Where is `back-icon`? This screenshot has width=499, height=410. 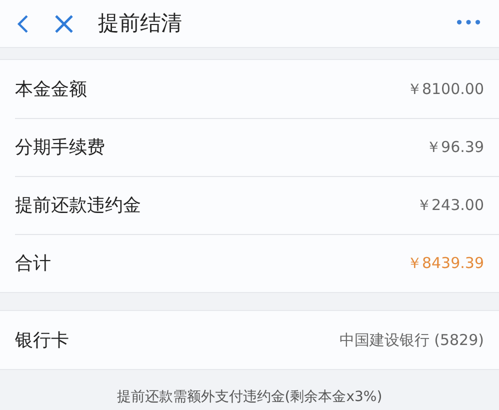 back-icon is located at coordinates (23, 24).